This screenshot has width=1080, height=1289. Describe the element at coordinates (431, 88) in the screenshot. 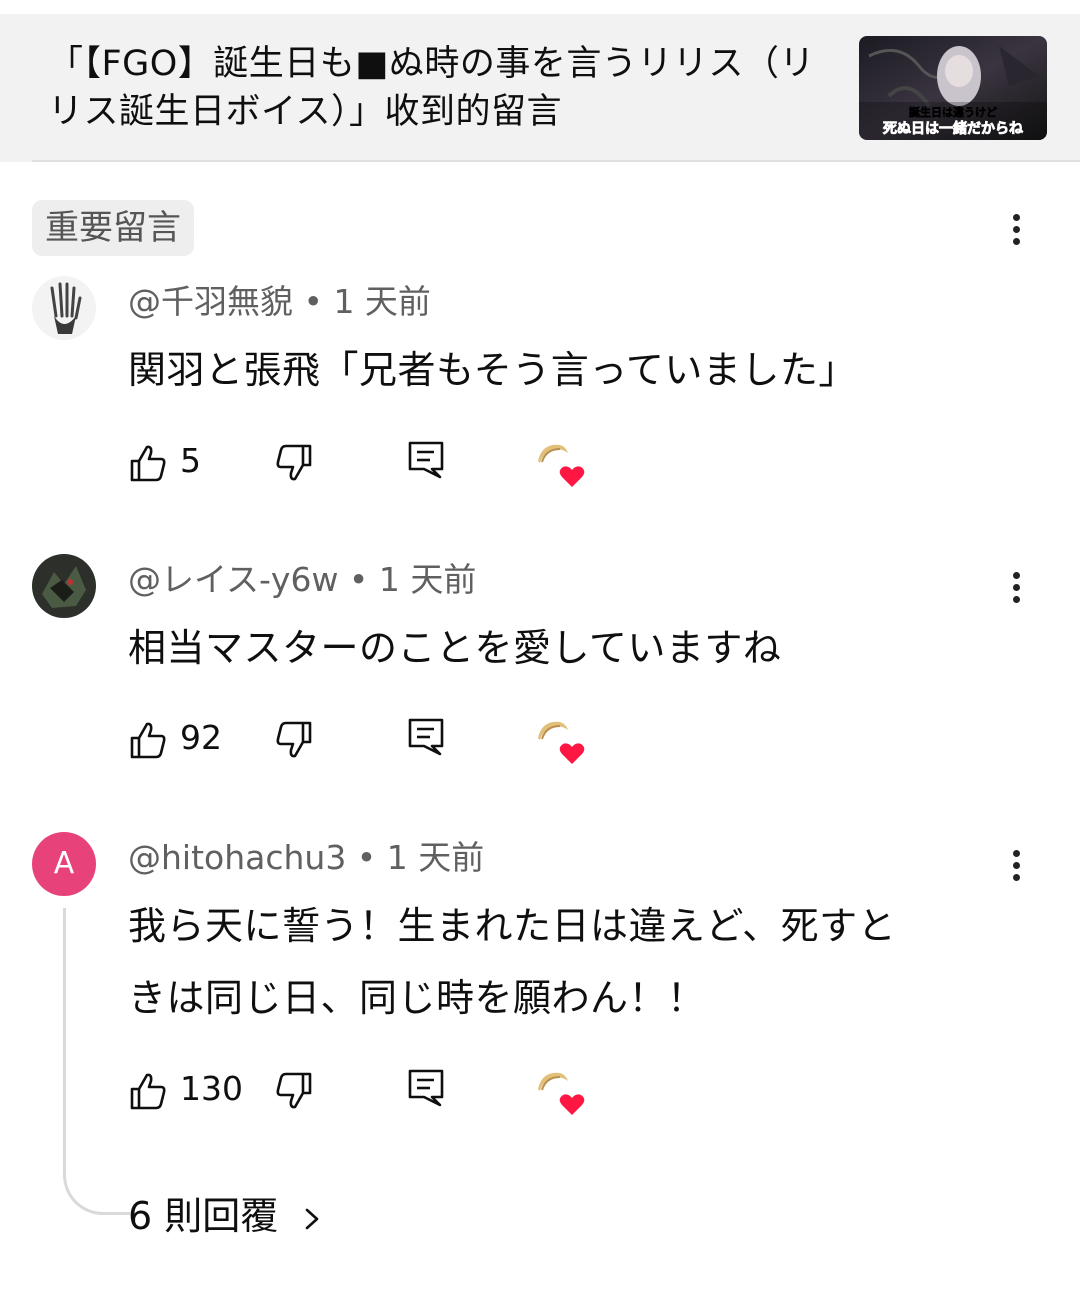

I see `video-title: 「【FGO】誕生日も■ぬ時の事を言うリリス（リリス誕生日ボイス）」收到的留言` at that location.